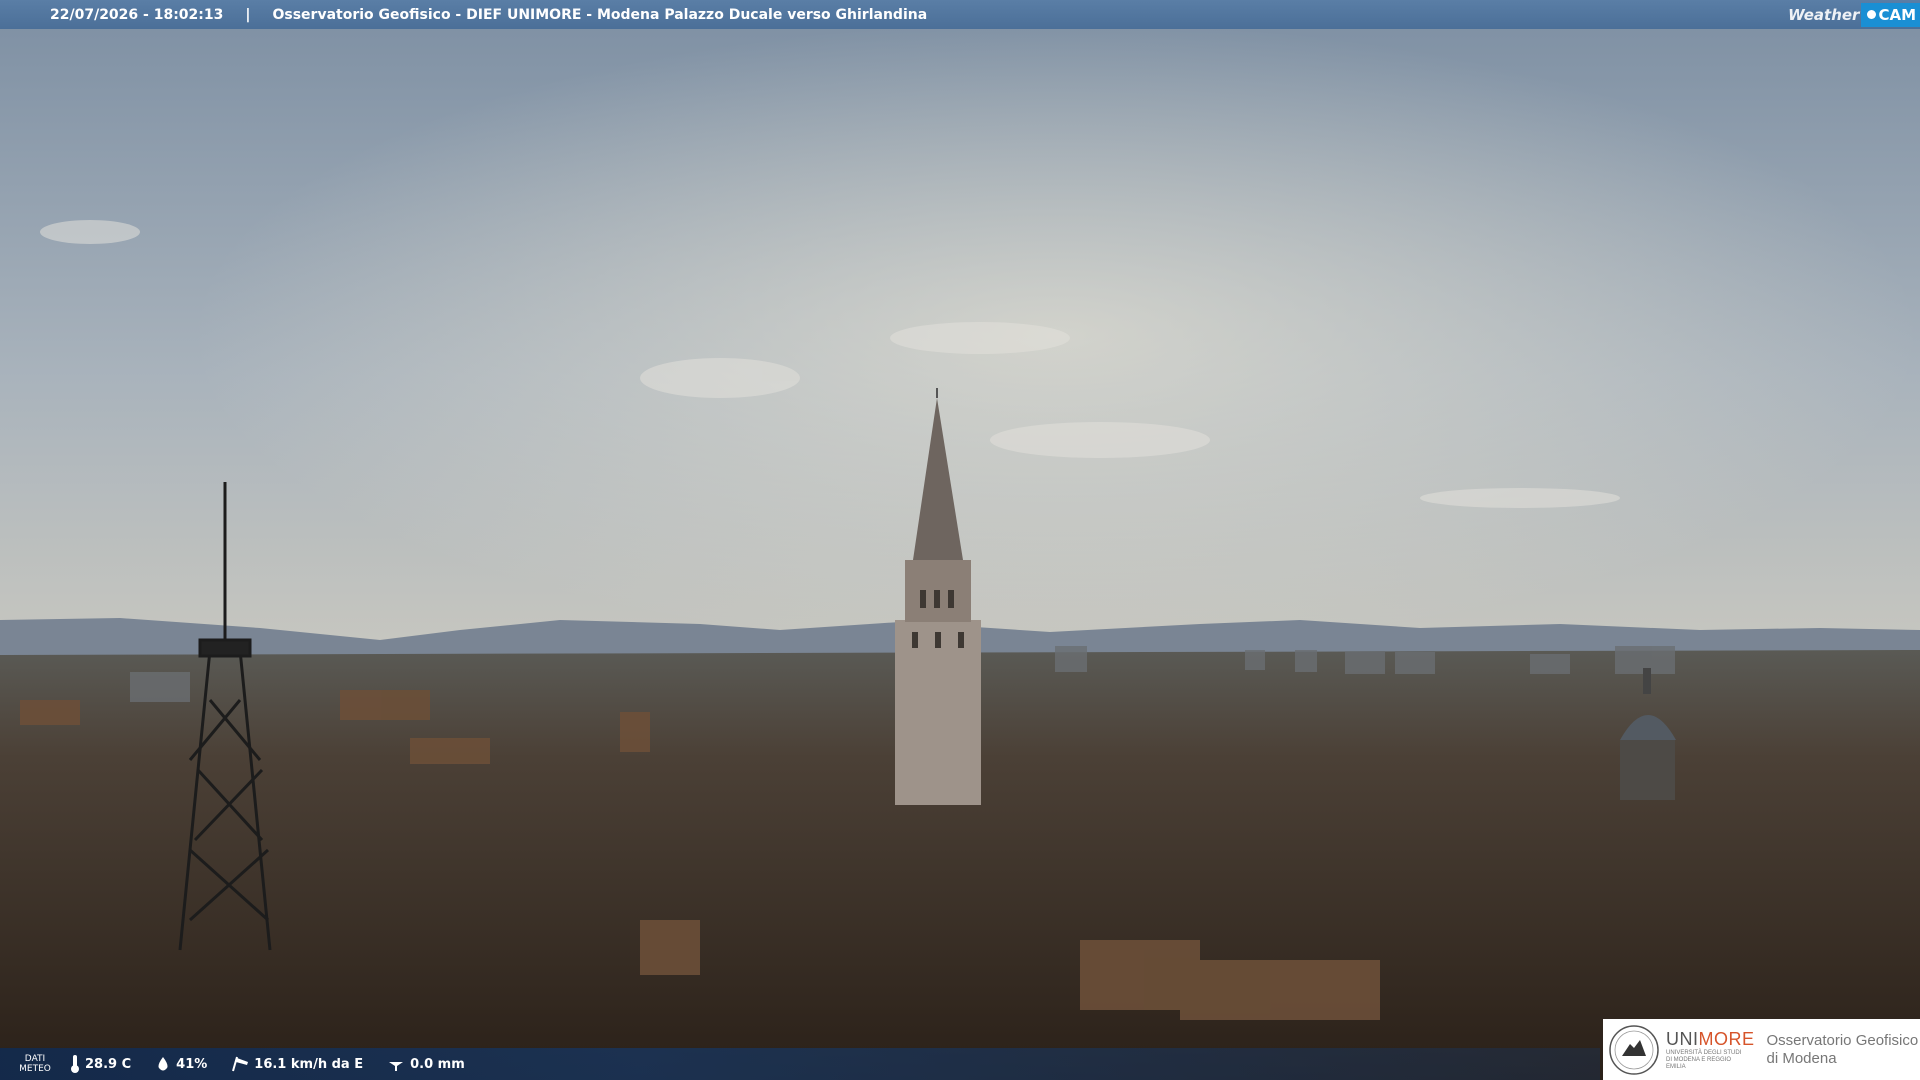 The height and width of the screenshot is (1080, 1920). What do you see at coordinates (1682, 1038) in the screenshot?
I see `wordmark-uni: UNI` at bounding box center [1682, 1038].